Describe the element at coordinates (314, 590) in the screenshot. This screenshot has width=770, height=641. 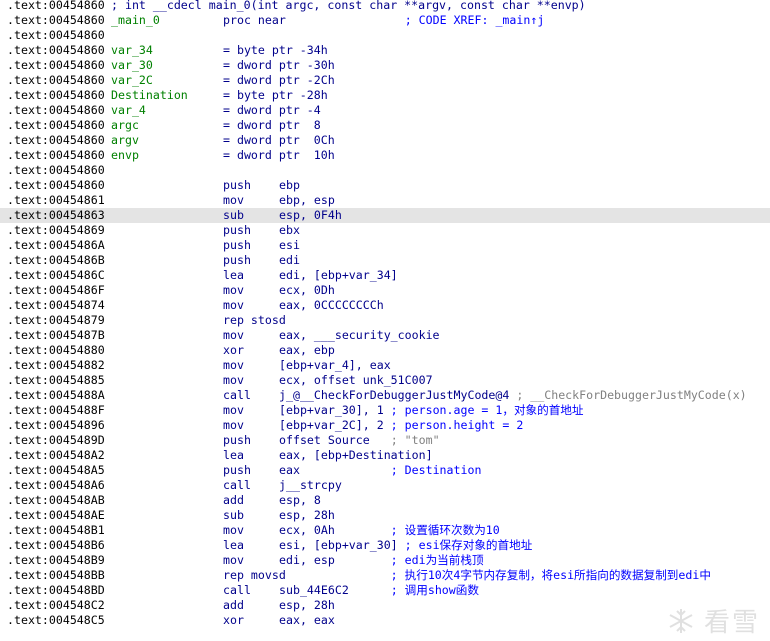
I see `operand-text: sub_44E6C2` at that location.